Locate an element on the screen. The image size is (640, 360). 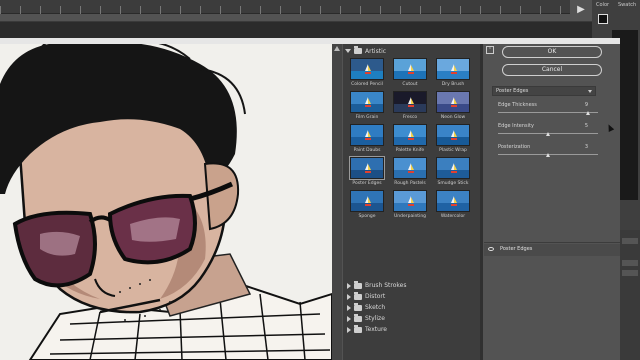
filter-select-value: Poster Edges is located at coordinates (512, 91).